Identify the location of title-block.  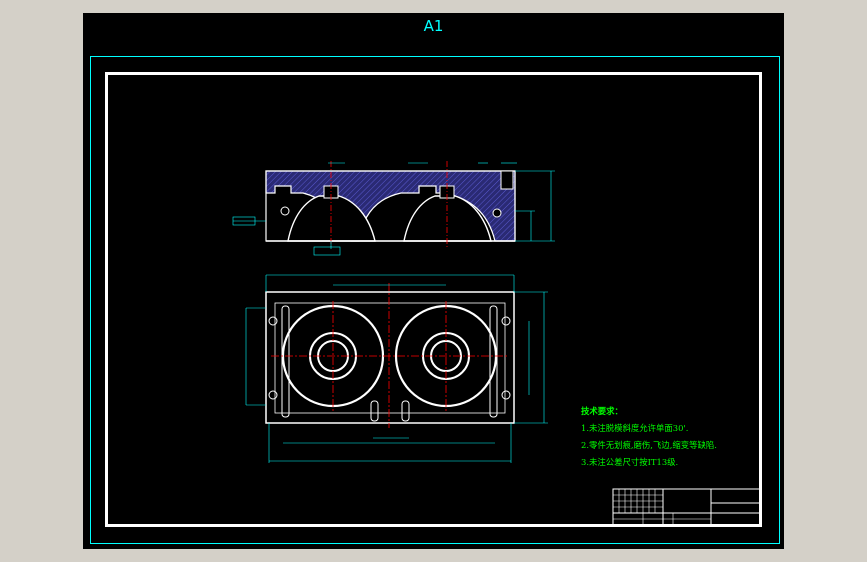
(687, 507).